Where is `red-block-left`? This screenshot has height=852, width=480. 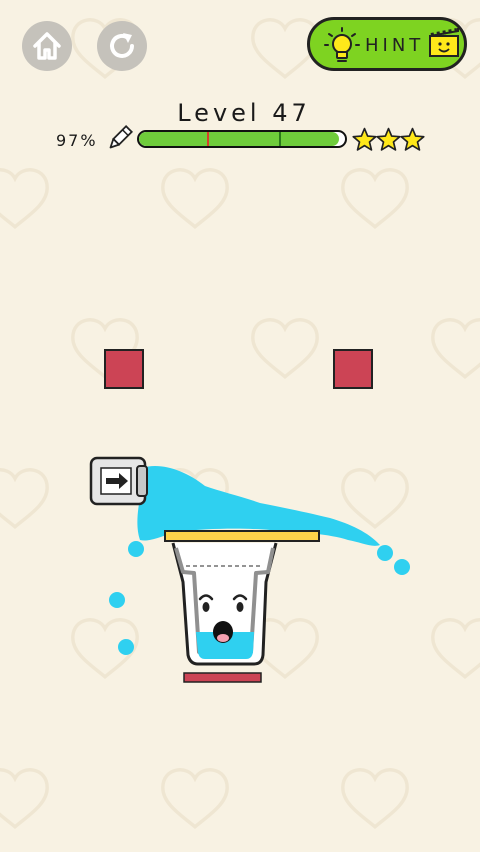
red-block-left is located at coordinates (124, 369).